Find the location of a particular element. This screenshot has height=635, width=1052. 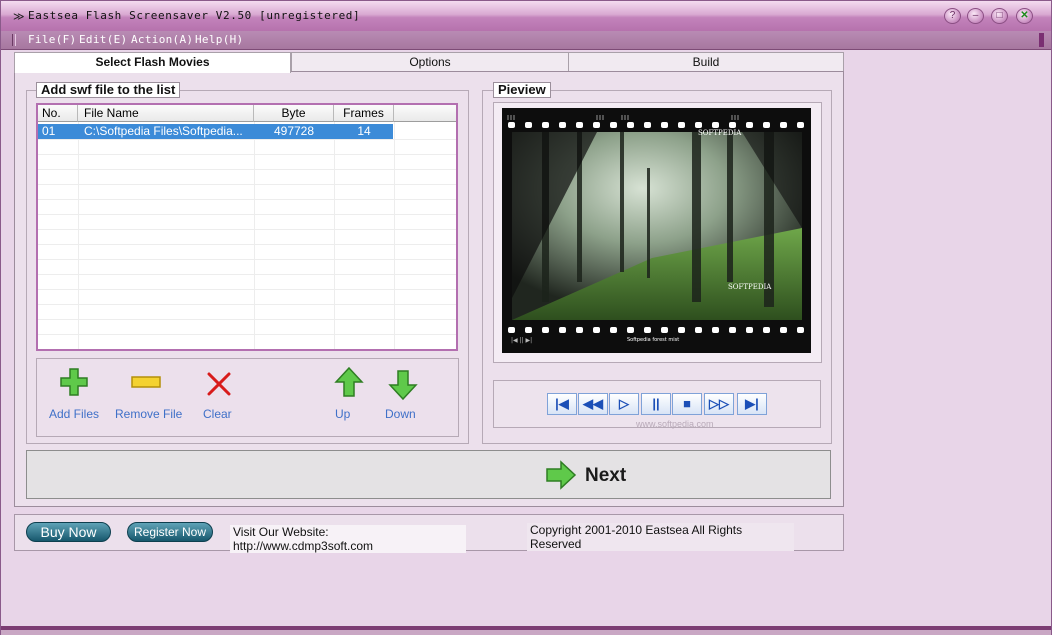

bottom-strip is located at coordinates (526, 632).